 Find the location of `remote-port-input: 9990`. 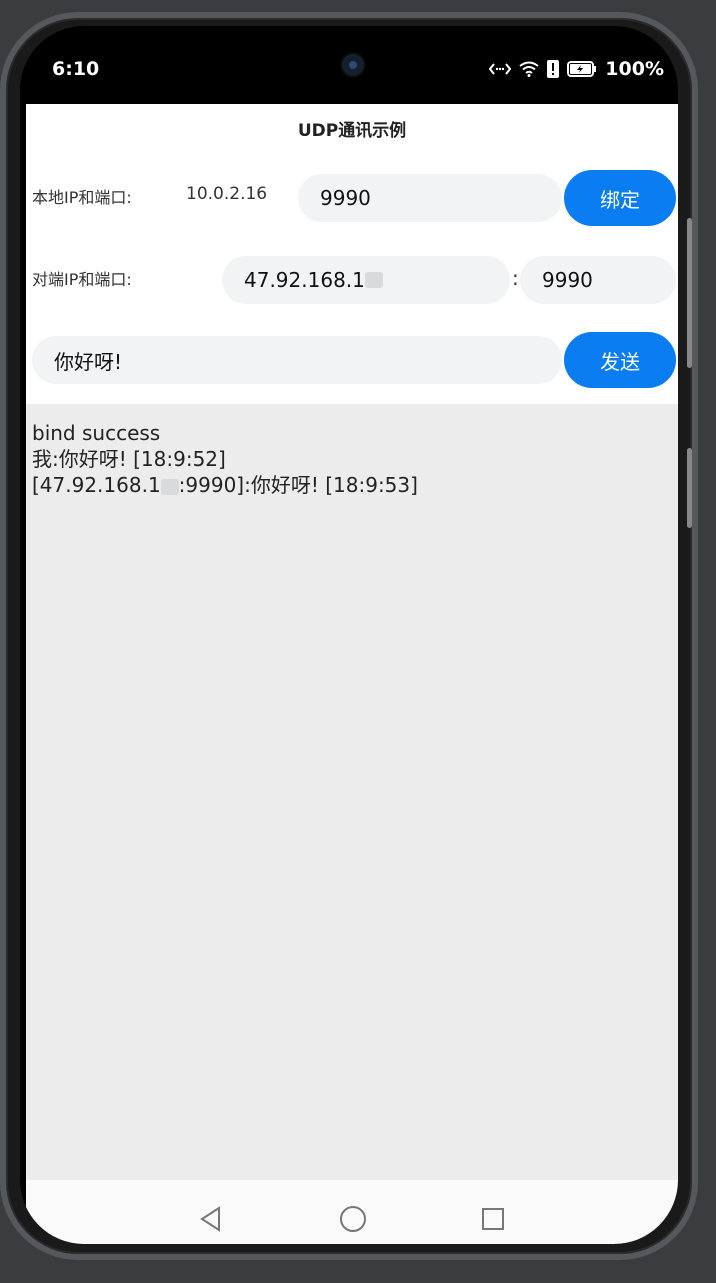

remote-port-input: 9990 is located at coordinates (598, 280).